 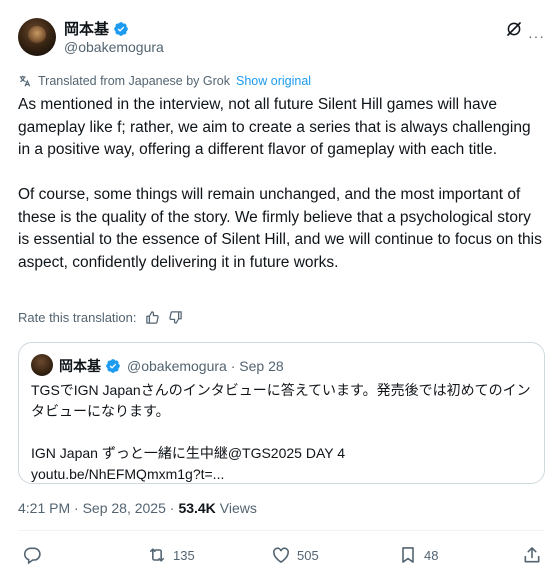 What do you see at coordinates (238, 508) in the screenshot?
I see `views-label: Views` at bounding box center [238, 508].